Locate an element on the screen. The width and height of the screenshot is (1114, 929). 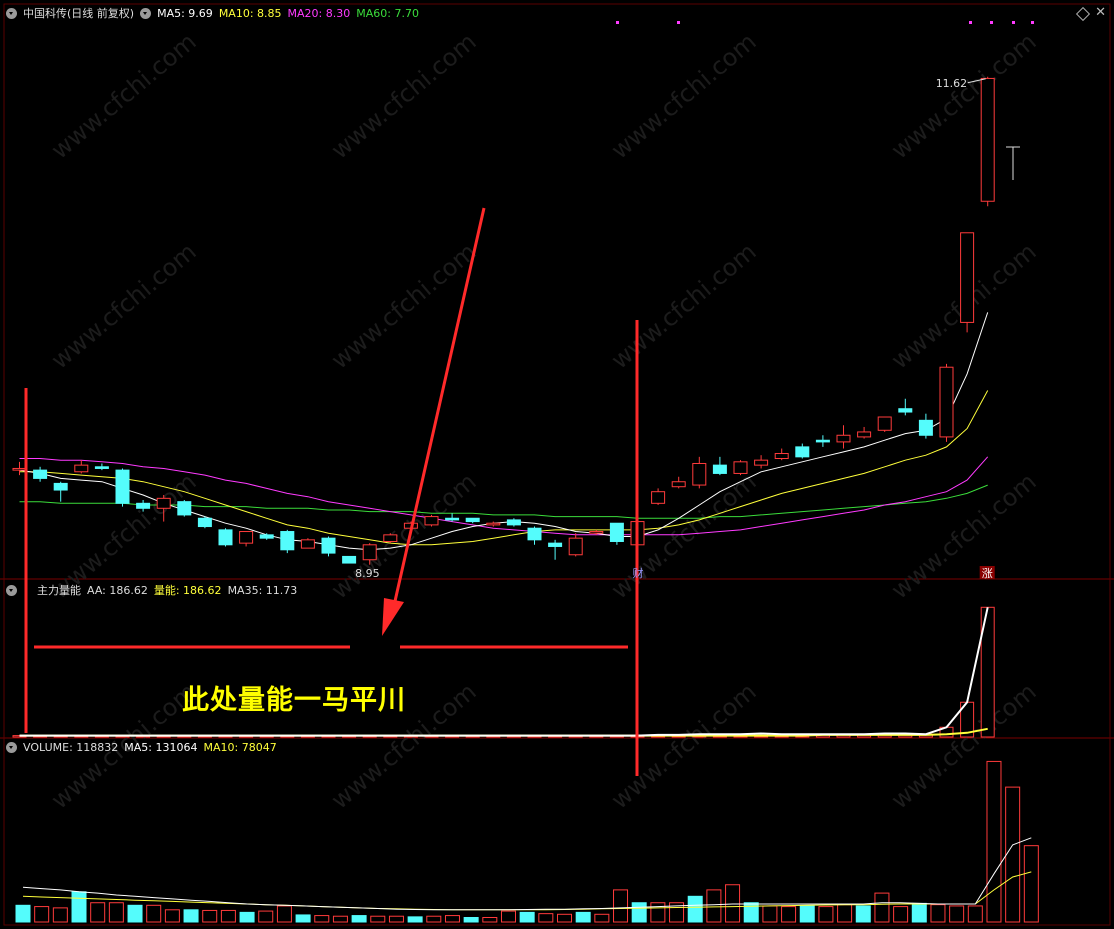
financial-report-marker: 财 is located at coordinates (638, 573).